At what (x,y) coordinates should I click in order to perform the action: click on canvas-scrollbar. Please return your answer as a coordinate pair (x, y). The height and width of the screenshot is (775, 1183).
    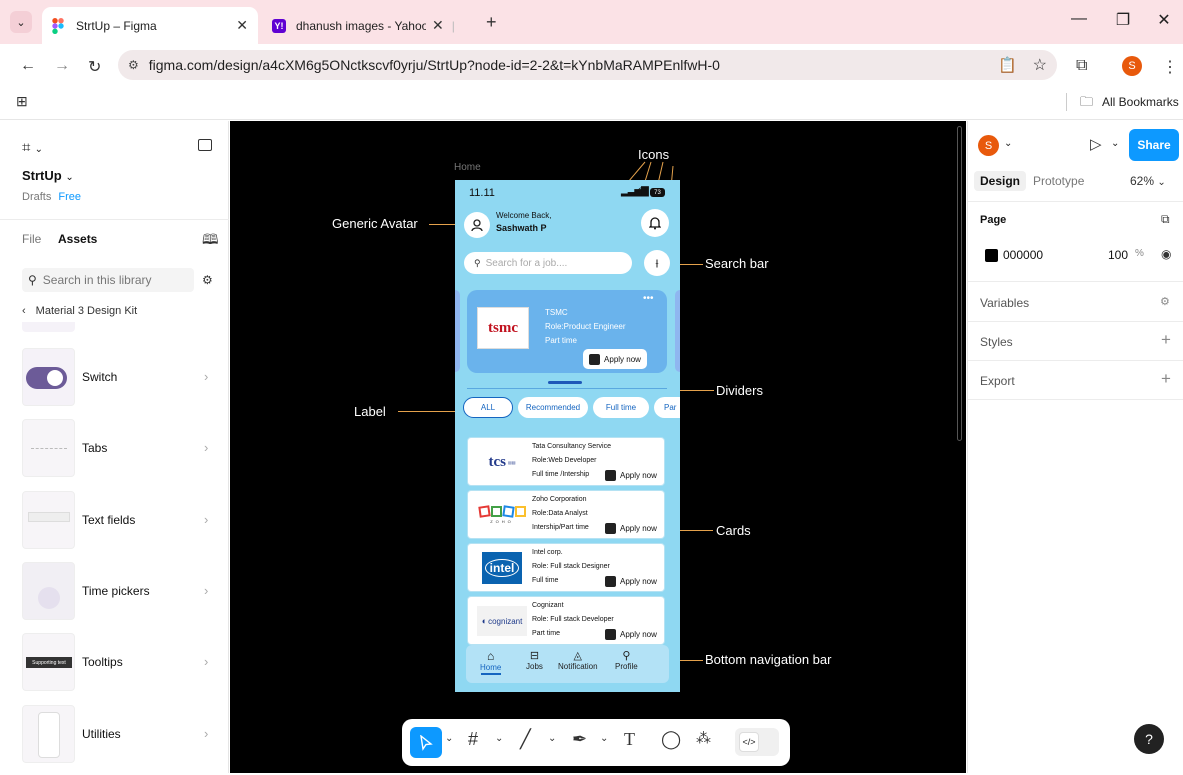
    Looking at the image, I should click on (959, 283).